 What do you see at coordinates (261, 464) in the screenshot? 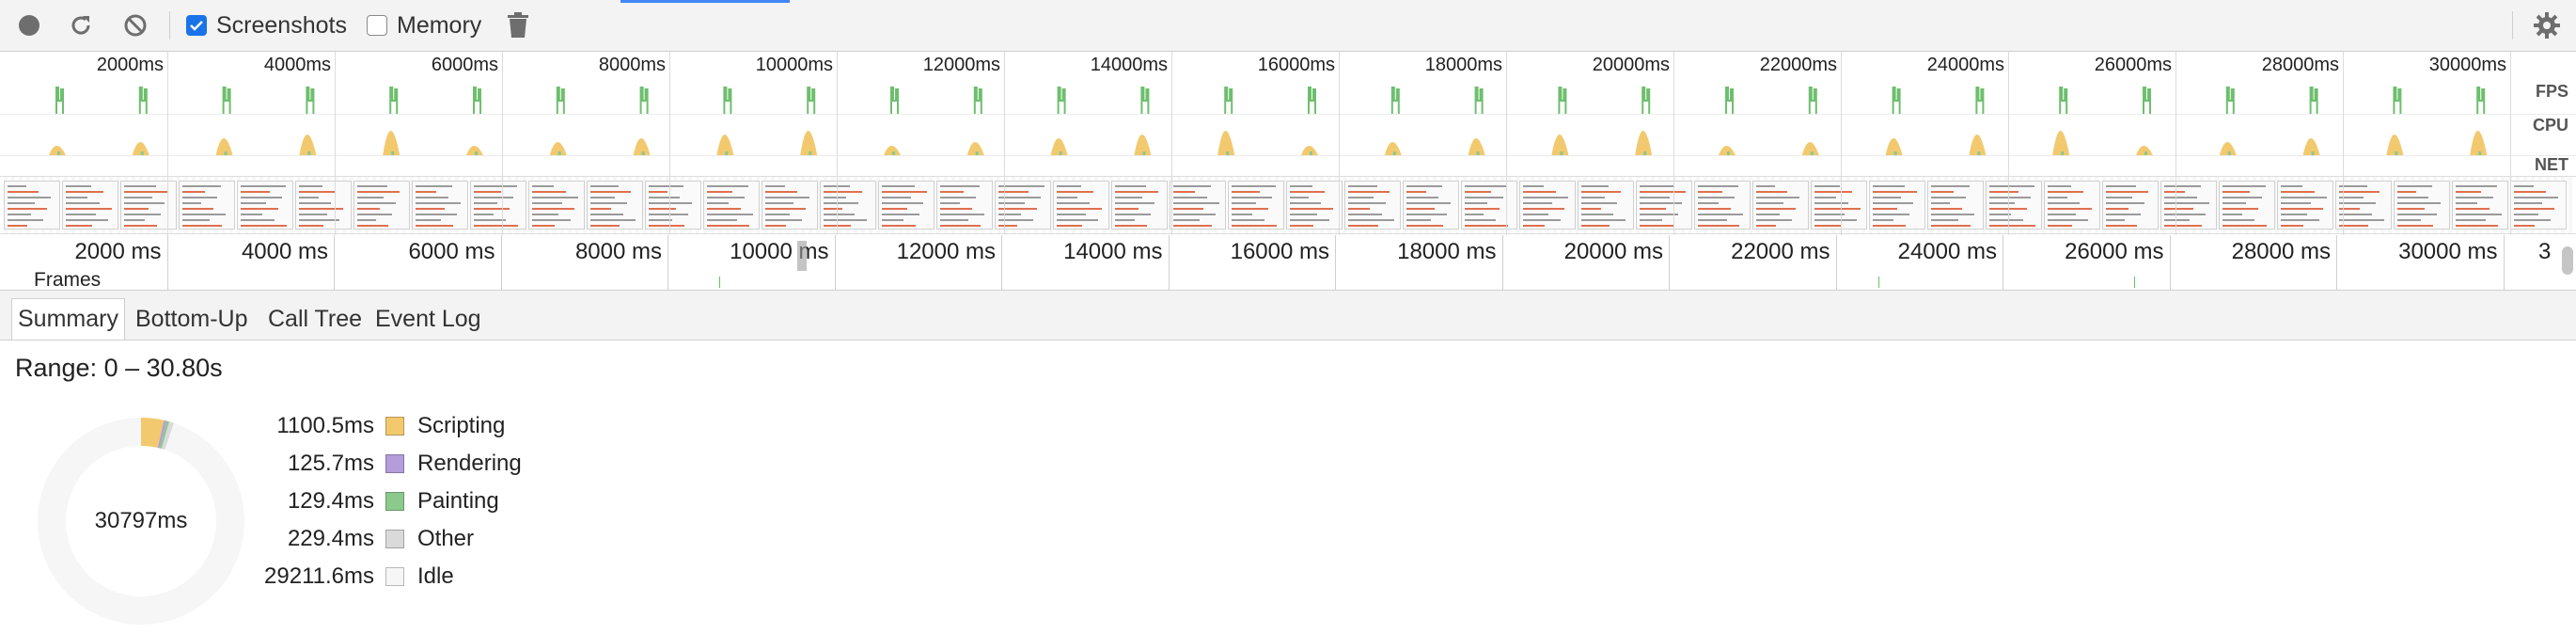
I see `legend-row-rendering: 125.7ms Rendering` at bounding box center [261, 464].